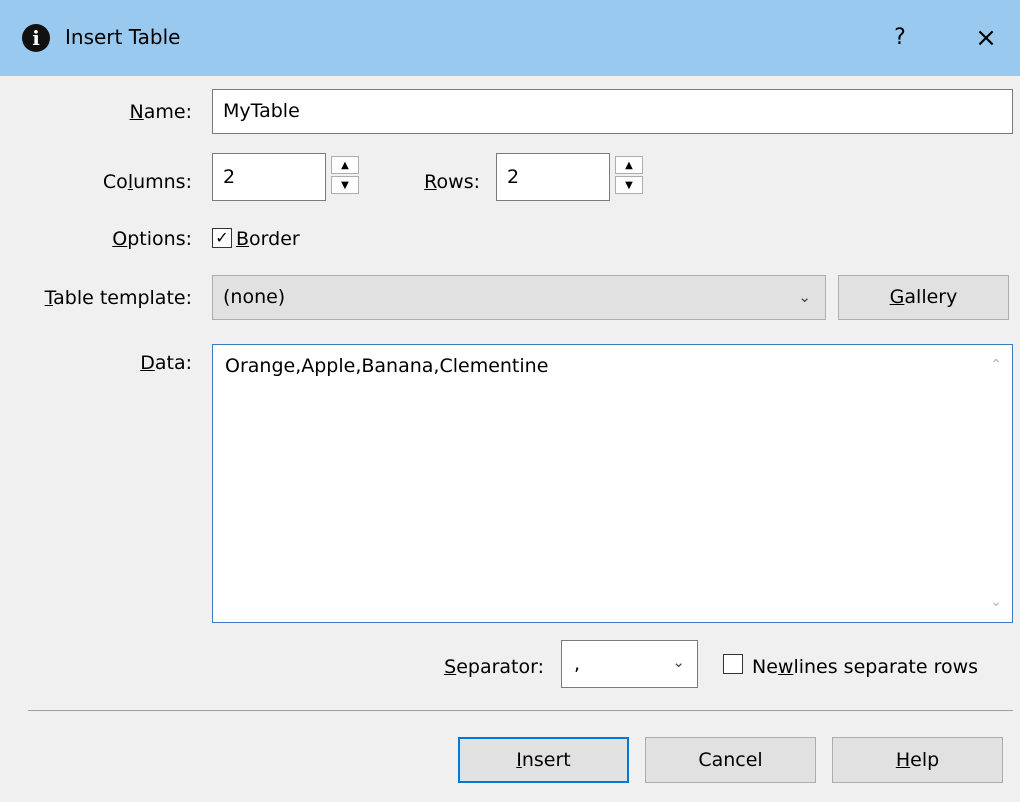 The height and width of the screenshot is (802, 1020). I want to click on help-title-button: ?, so click(900, 38).